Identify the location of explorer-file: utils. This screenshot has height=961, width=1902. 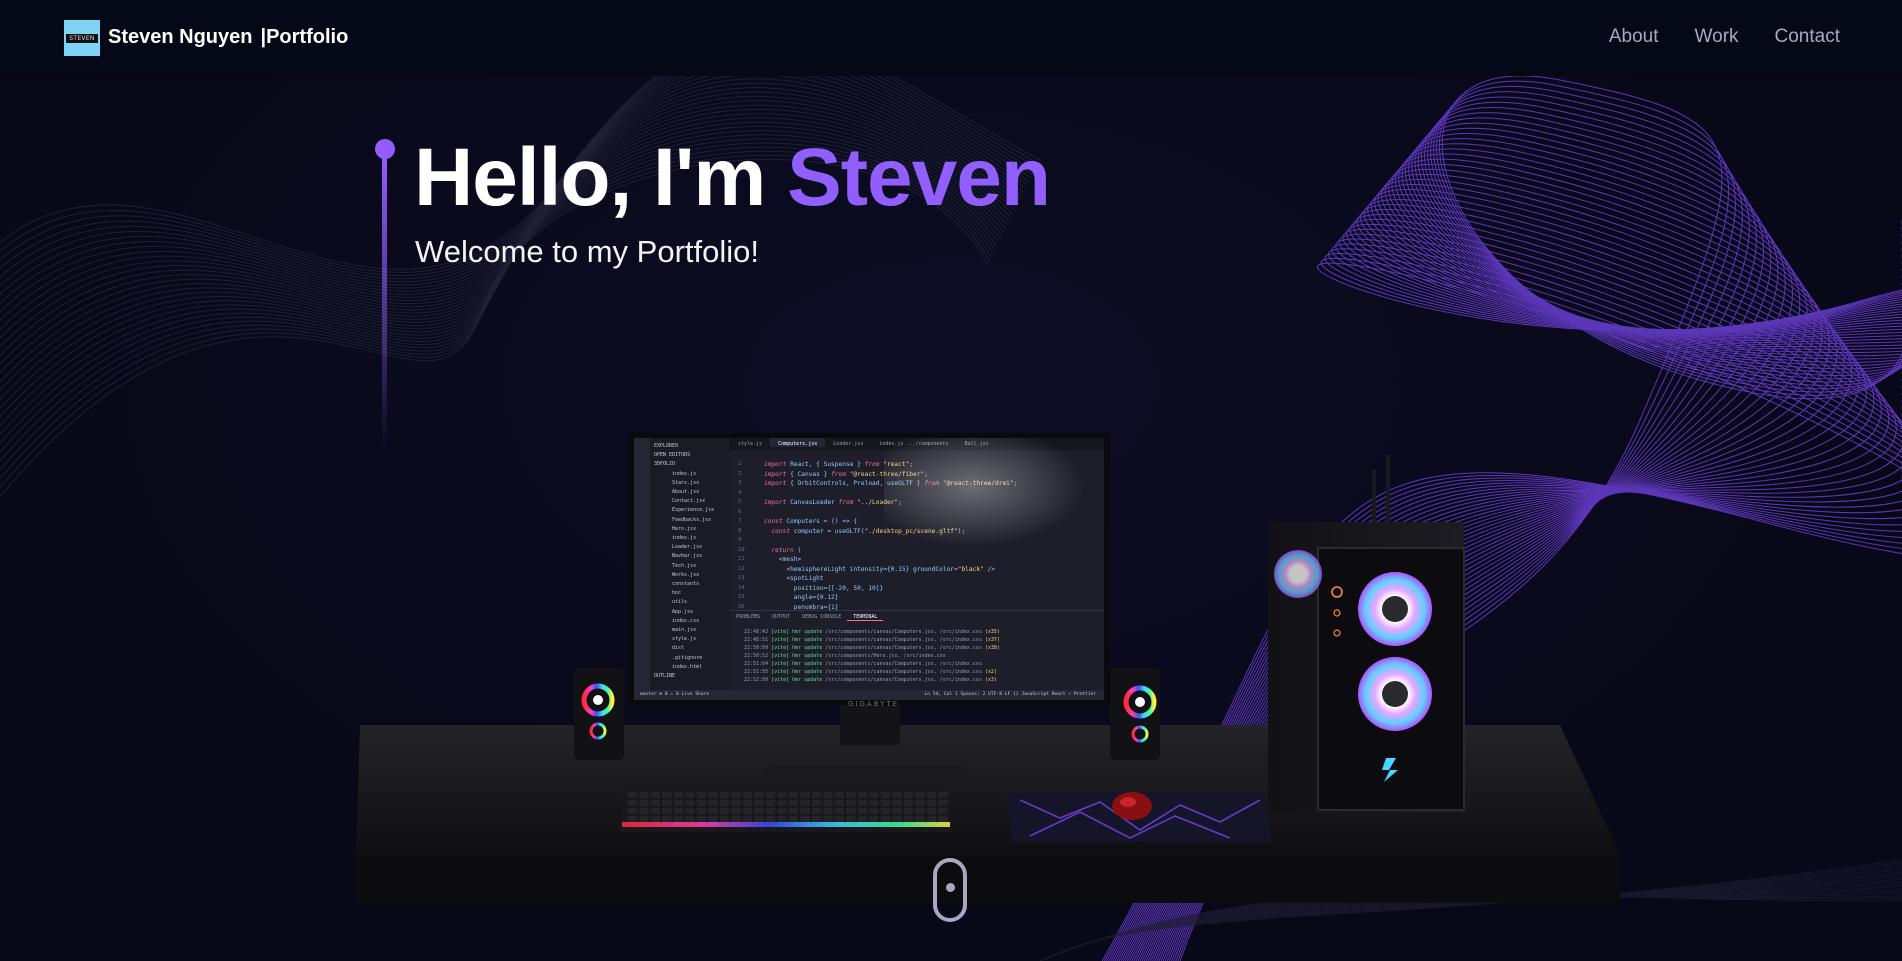
(690, 602).